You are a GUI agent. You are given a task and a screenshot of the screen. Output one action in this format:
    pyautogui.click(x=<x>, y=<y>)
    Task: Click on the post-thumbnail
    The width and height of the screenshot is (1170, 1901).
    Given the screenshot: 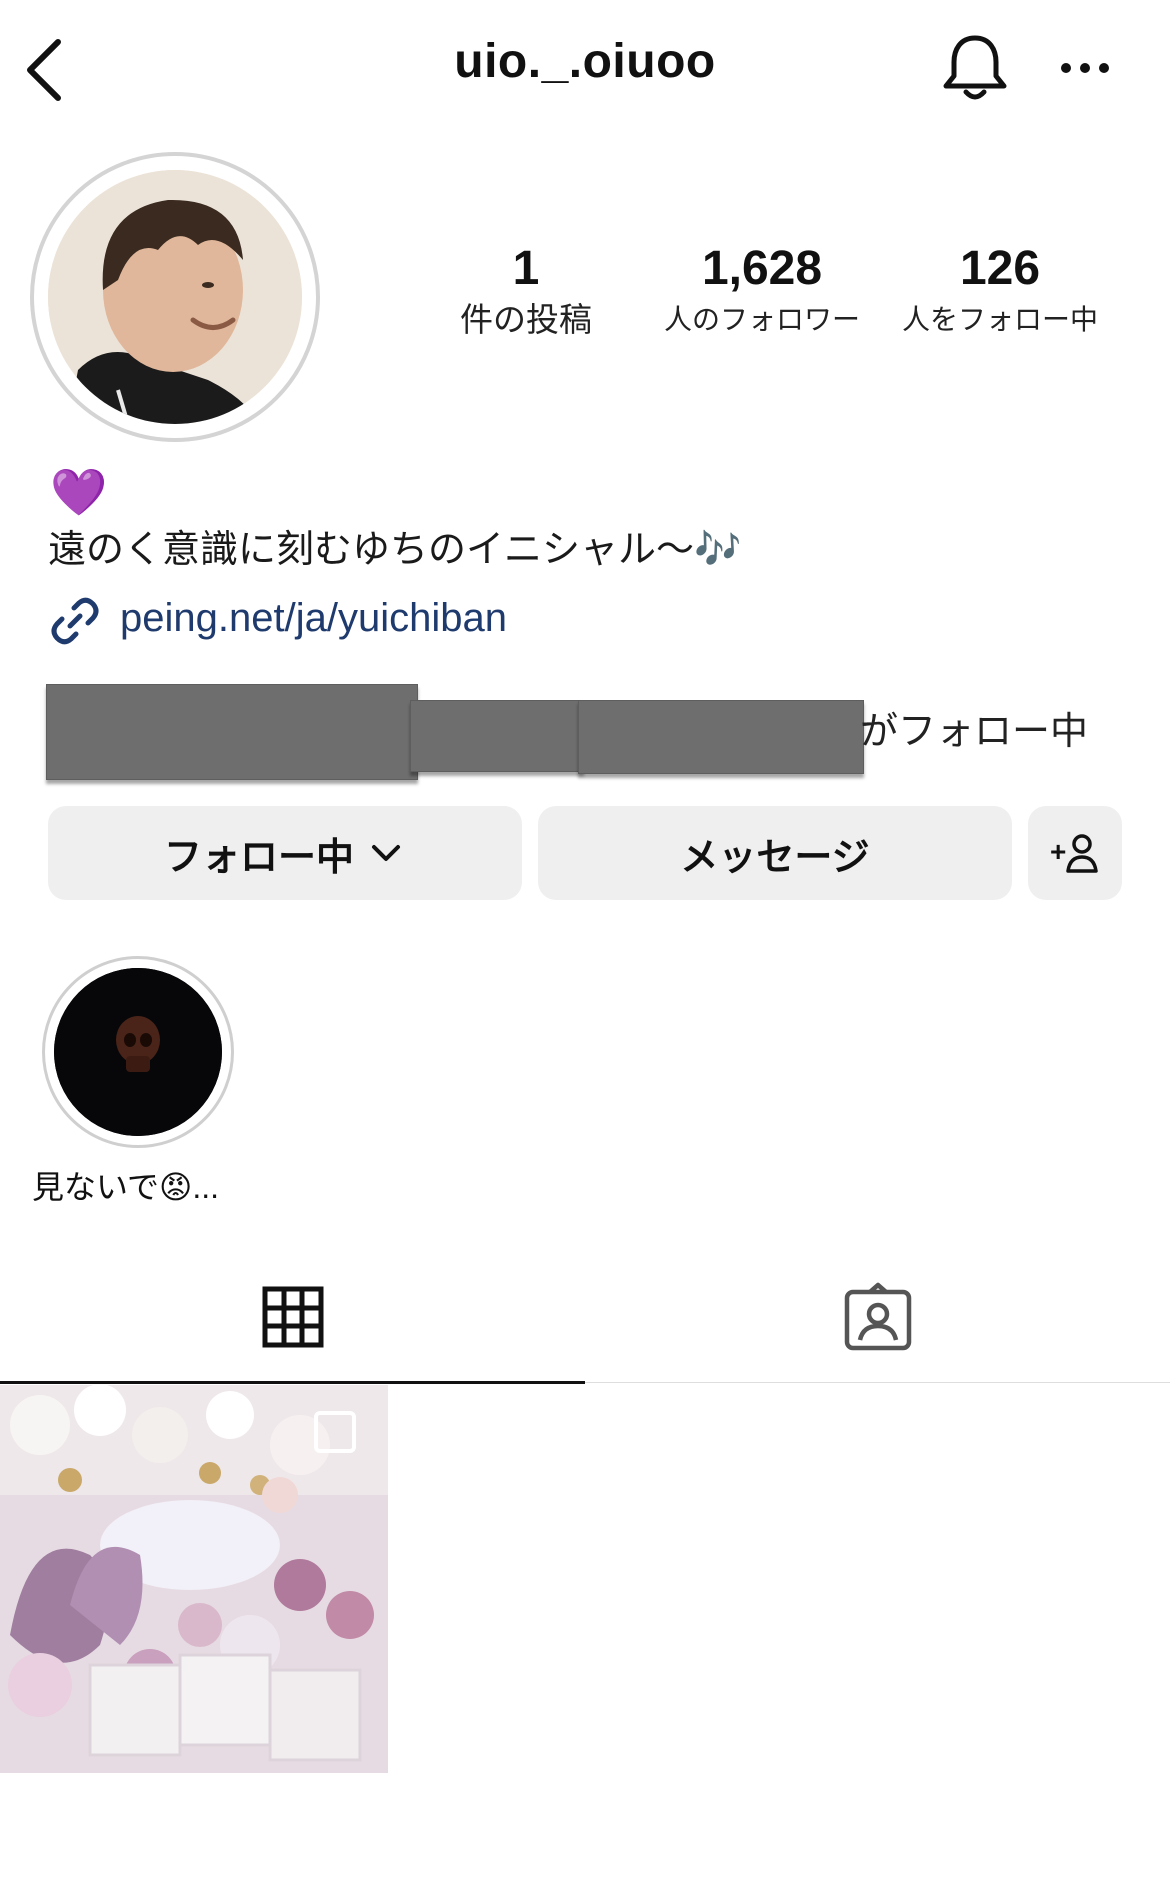 What is the action you would take?
    pyautogui.click(x=194, y=1579)
    